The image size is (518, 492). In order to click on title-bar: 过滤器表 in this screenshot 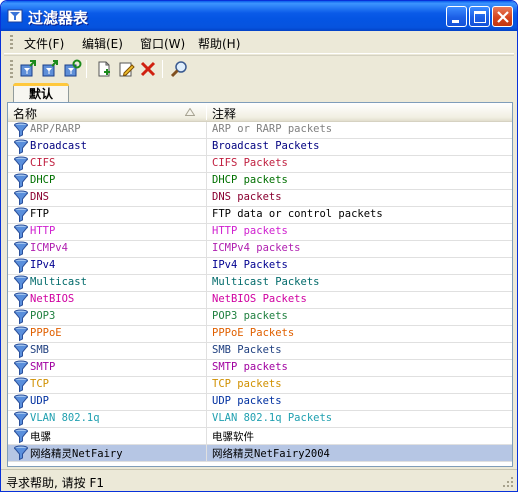, I will do `click(259, 16)`.